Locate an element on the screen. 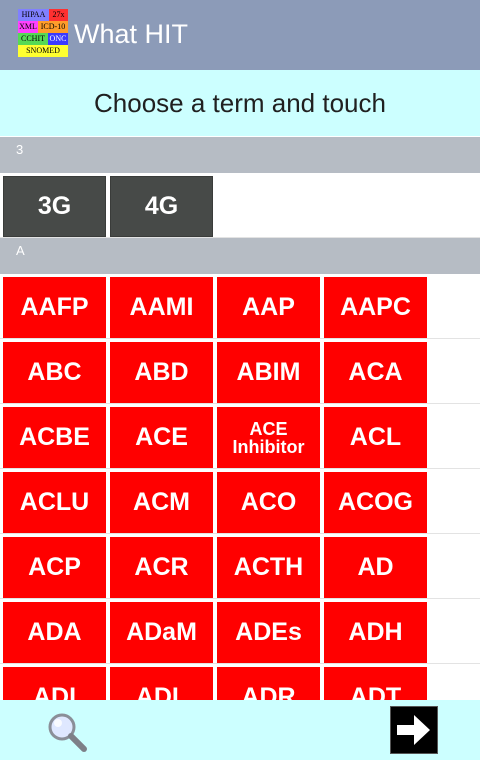 This screenshot has height=760, width=480. term-row: AAFP AAMI AAP AAPC is located at coordinates (240, 306).